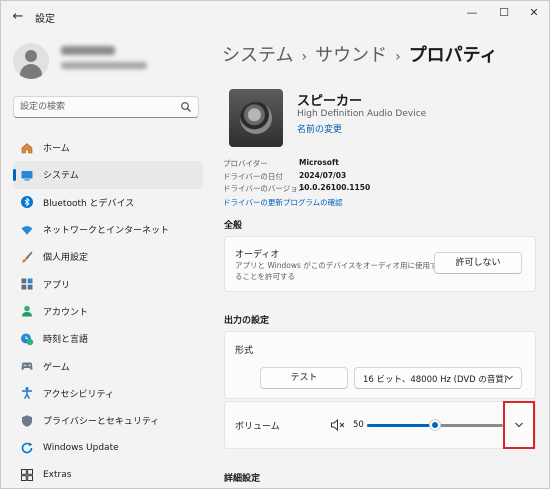 Image resolution: width=550 pixels, height=489 pixels. I want to click on user-email-blurred, so click(104, 65).